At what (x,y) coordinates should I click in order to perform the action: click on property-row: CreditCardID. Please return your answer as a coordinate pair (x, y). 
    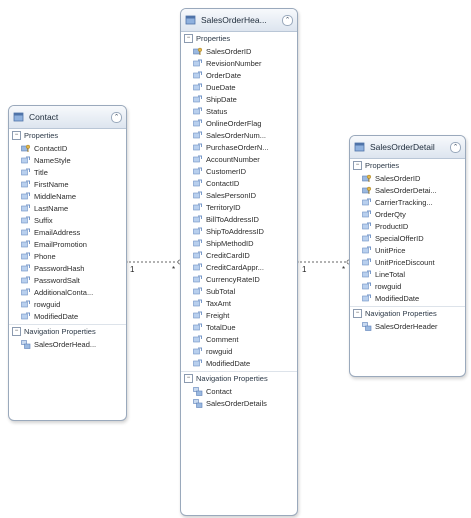
    Looking at the image, I should click on (239, 255).